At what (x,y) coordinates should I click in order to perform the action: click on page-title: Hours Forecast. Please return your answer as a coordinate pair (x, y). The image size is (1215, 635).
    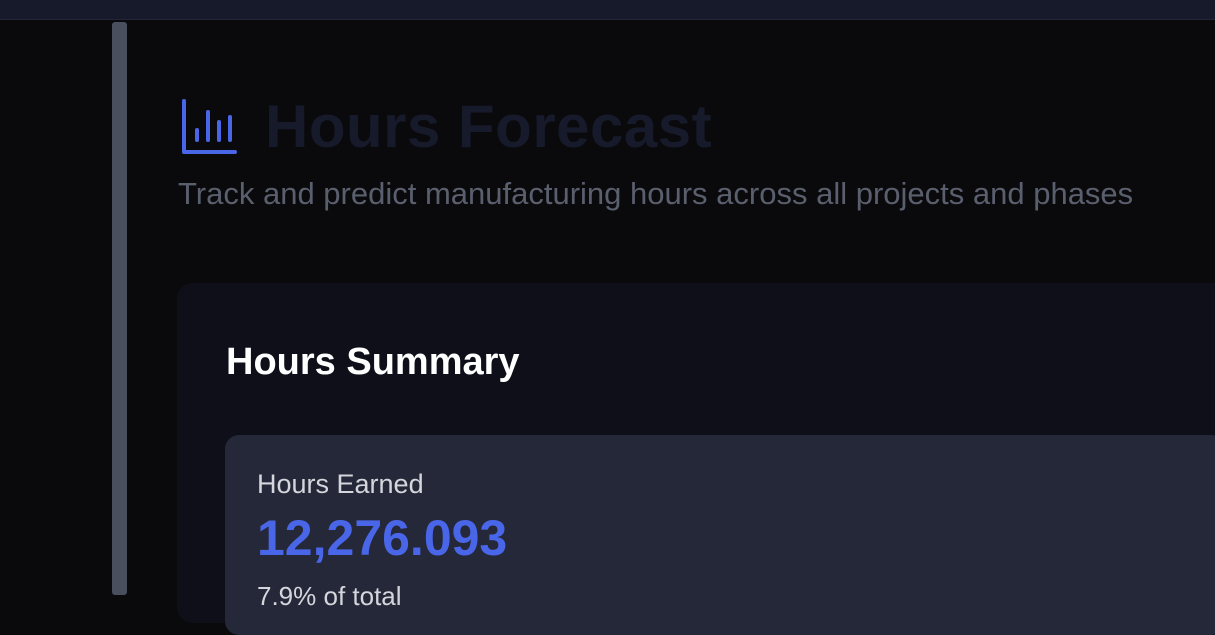
    Looking at the image, I should click on (489, 126).